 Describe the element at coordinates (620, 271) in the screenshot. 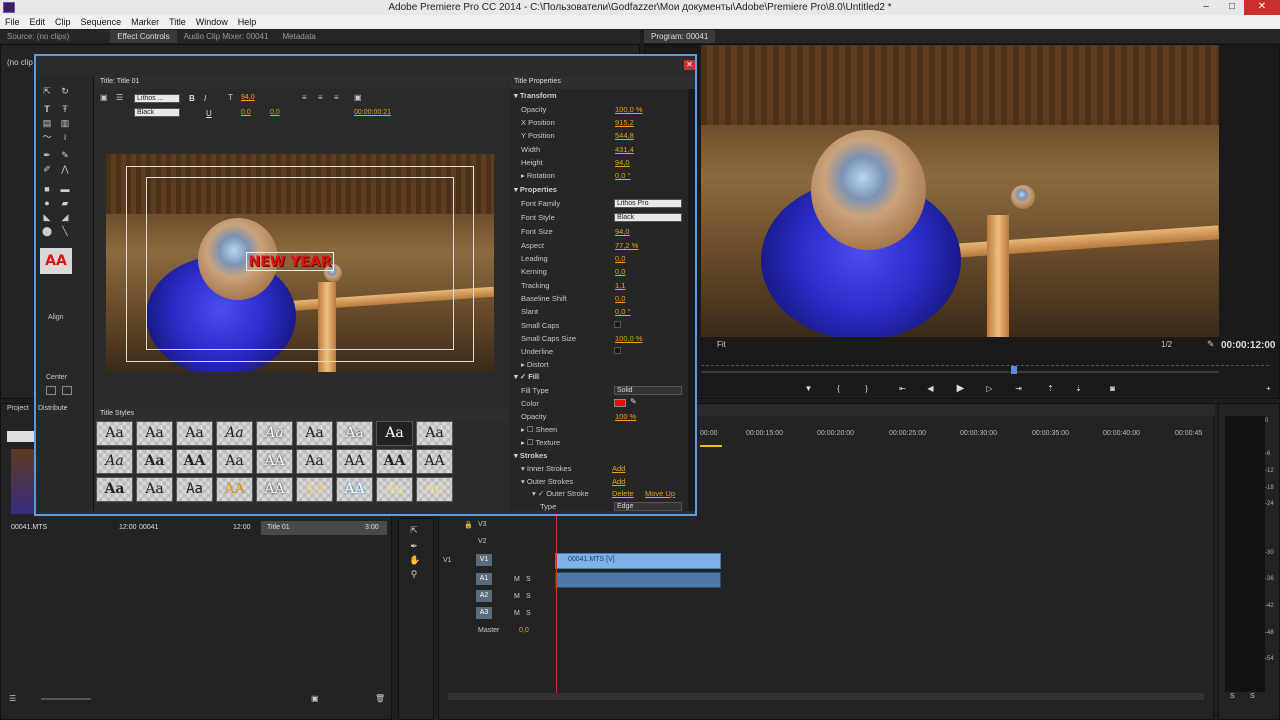

I see `kerning-field: 0,0` at that location.